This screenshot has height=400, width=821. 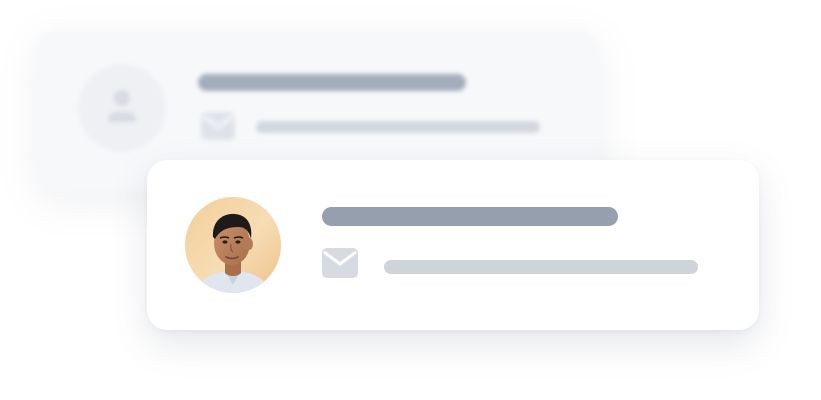 I want to click on user-placeholder-icon, so click(x=122, y=108).